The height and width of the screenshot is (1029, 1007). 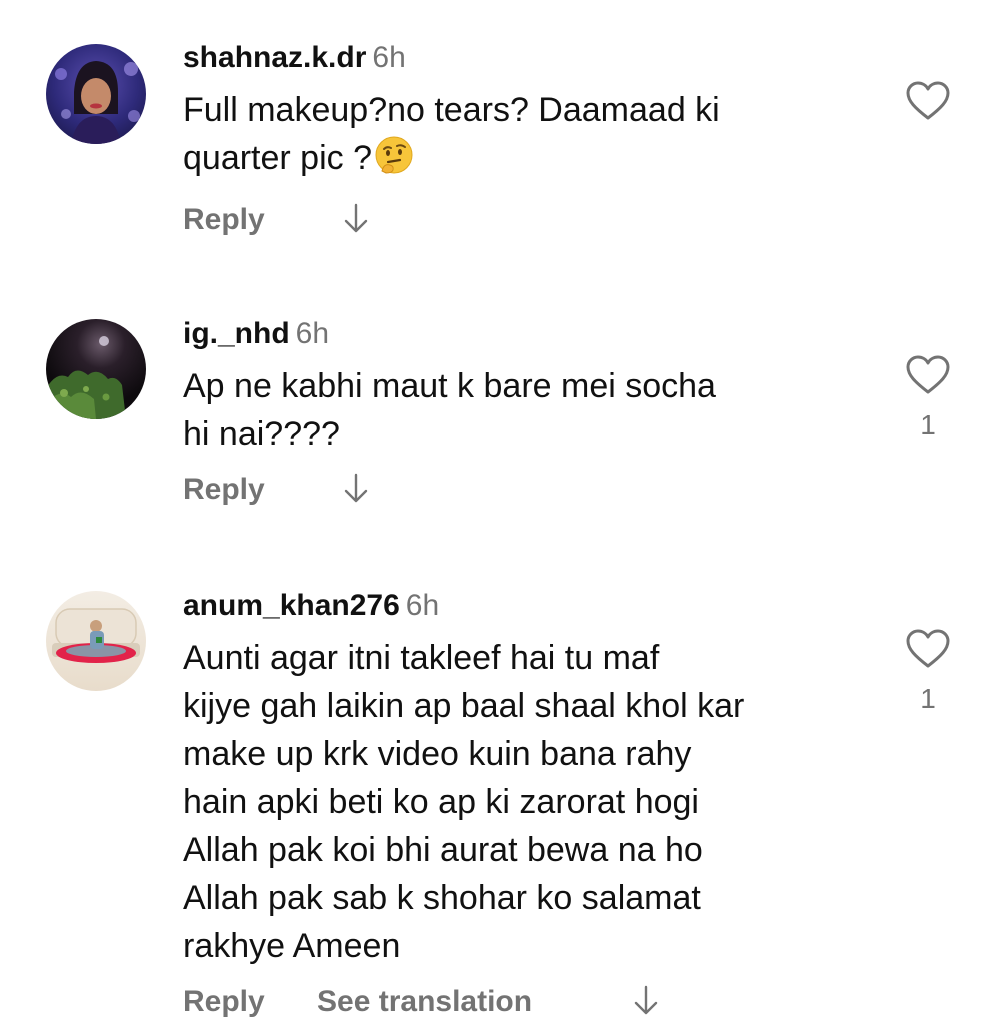 I want to click on comment-text-line-with-emoji: quarter pic ?, so click(x=528, y=161).